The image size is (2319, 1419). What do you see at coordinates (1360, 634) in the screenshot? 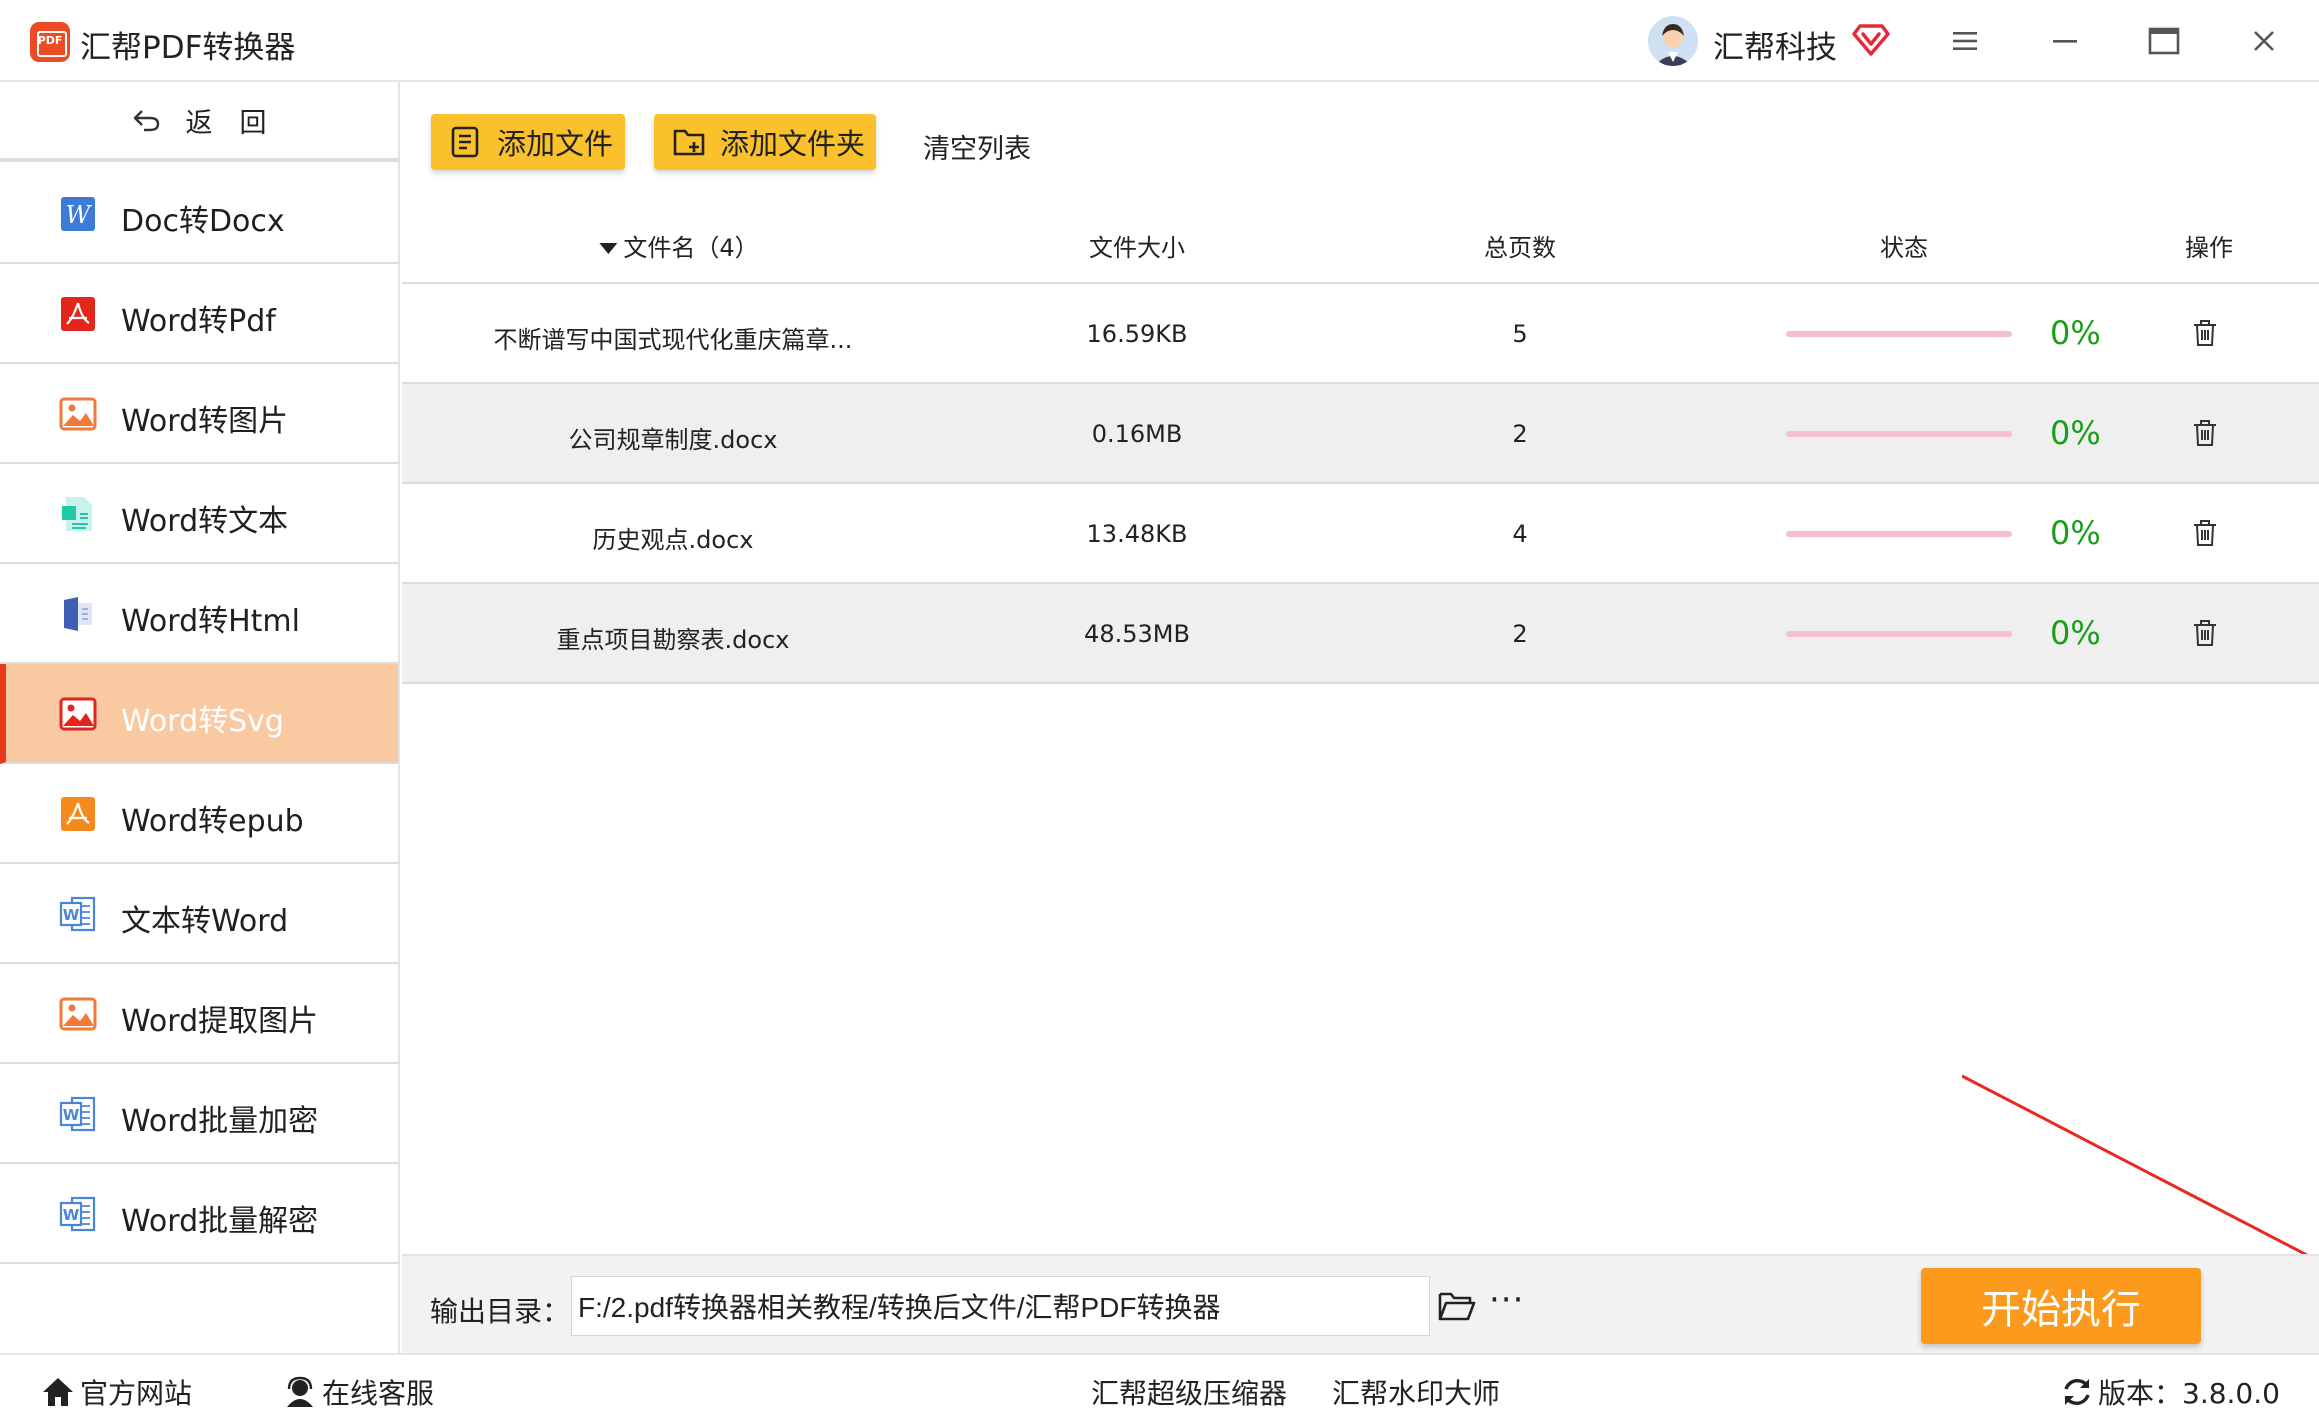
I see `table-row: 重点项目勘察表.docx 48.53MB 2 0%` at bounding box center [1360, 634].